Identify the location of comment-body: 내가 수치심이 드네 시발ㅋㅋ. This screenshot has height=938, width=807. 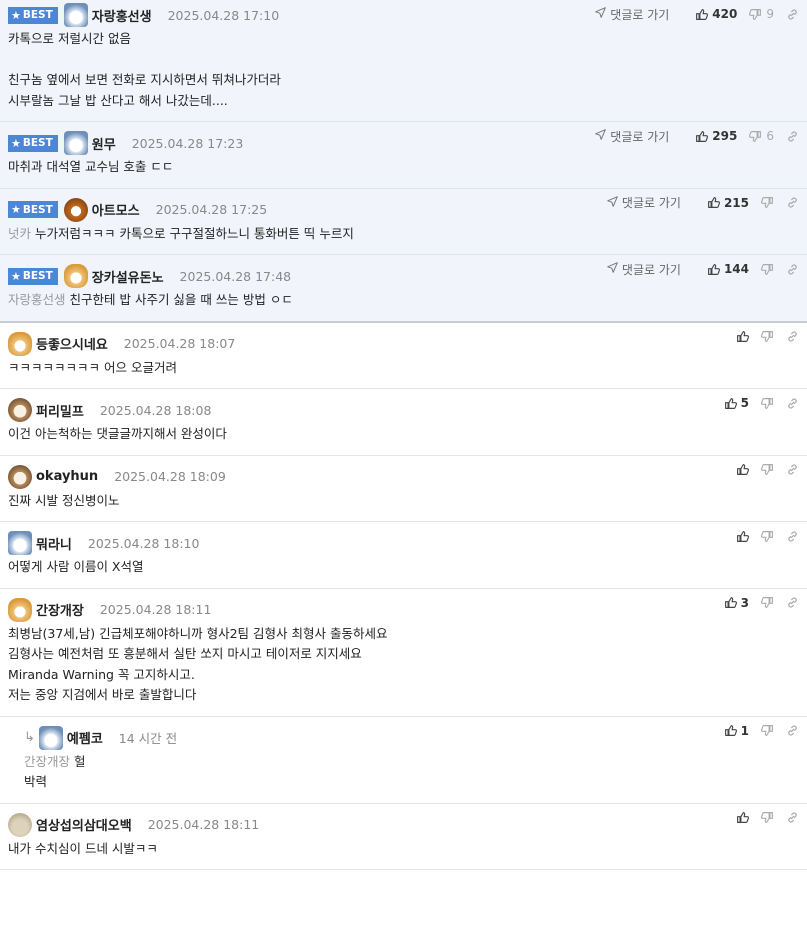
(403, 854).